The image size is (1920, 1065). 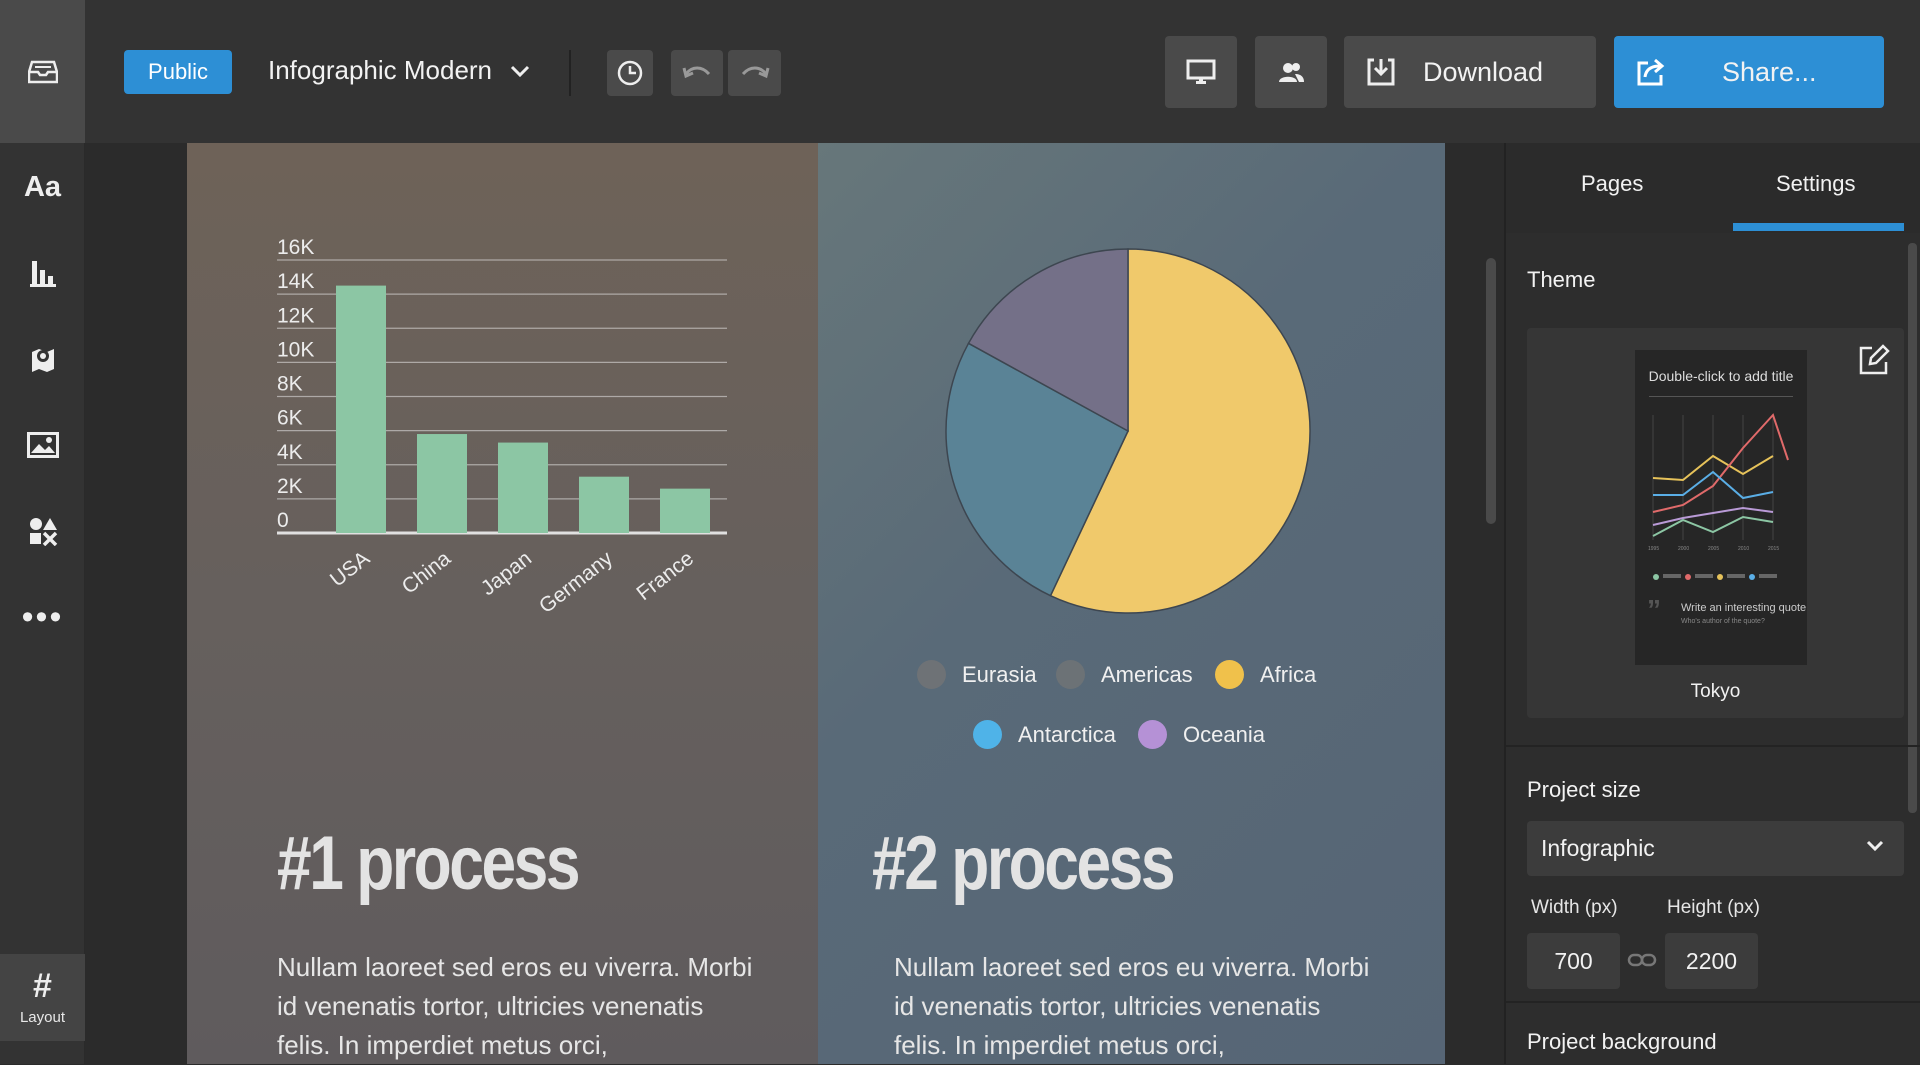 What do you see at coordinates (1653, 549) in the screenshot?
I see `svg-text: 1995` at bounding box center [1653, 549].